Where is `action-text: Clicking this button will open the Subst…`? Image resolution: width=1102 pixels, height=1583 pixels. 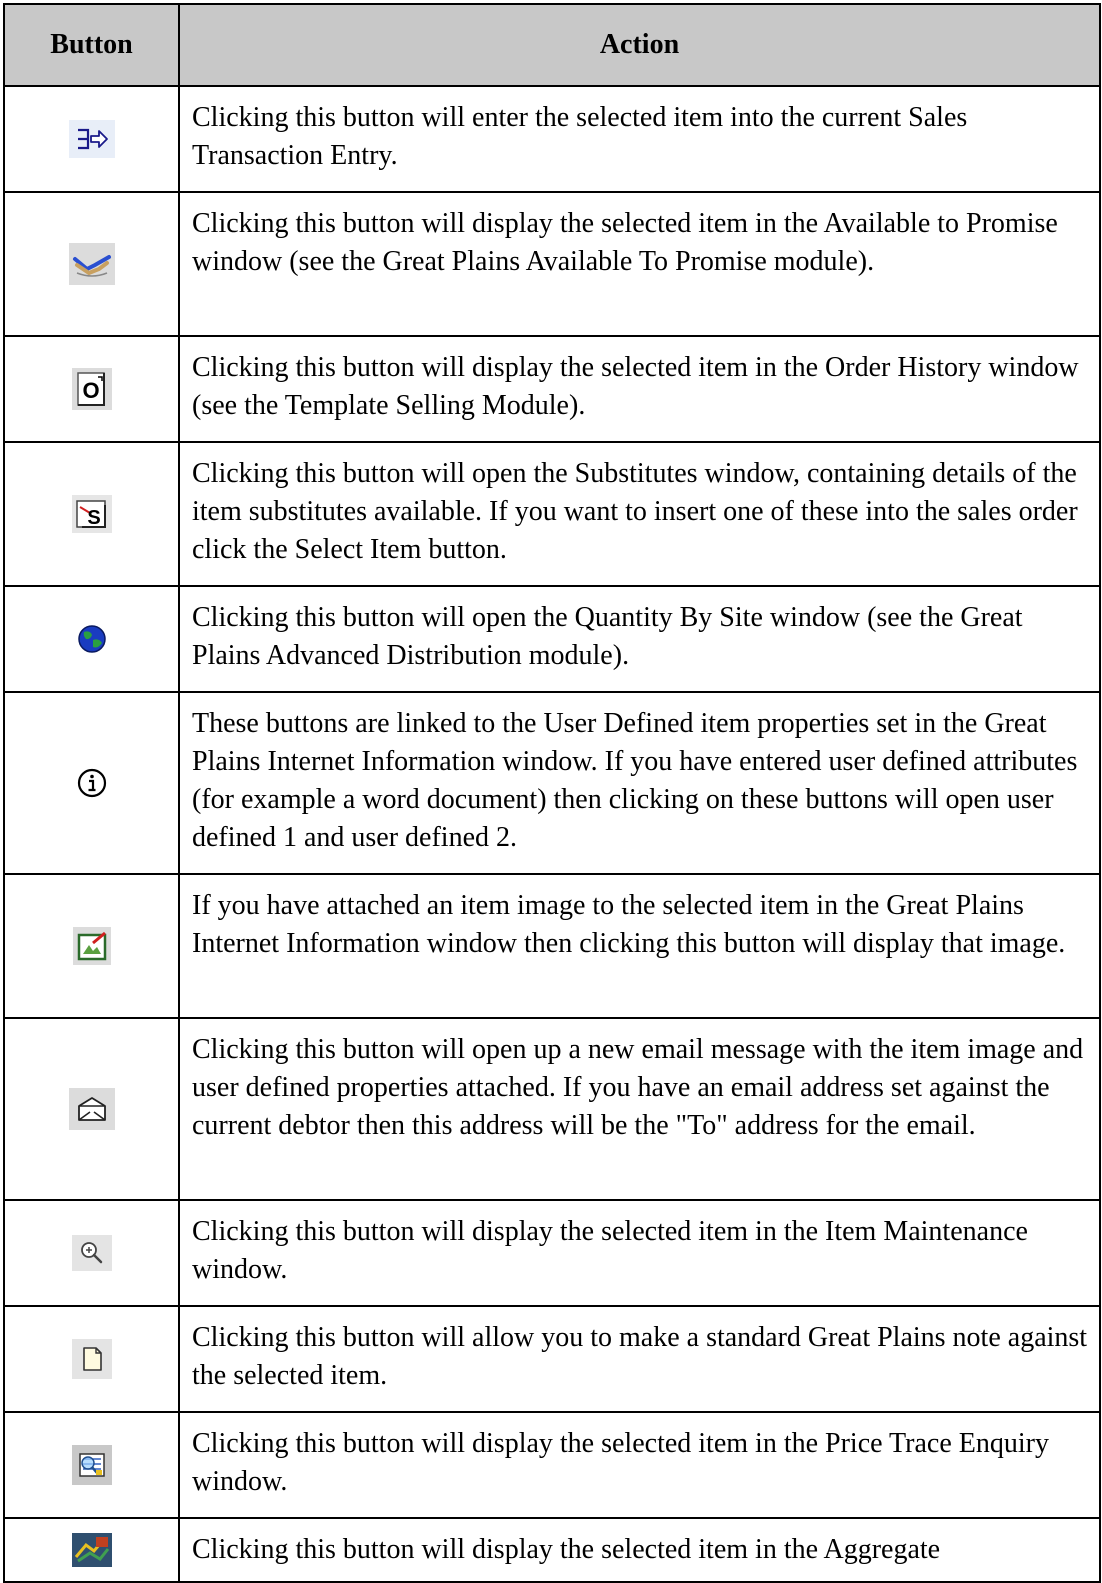 action-text: Clicking this button will open the Subst… is located at coordinates (639, 514).